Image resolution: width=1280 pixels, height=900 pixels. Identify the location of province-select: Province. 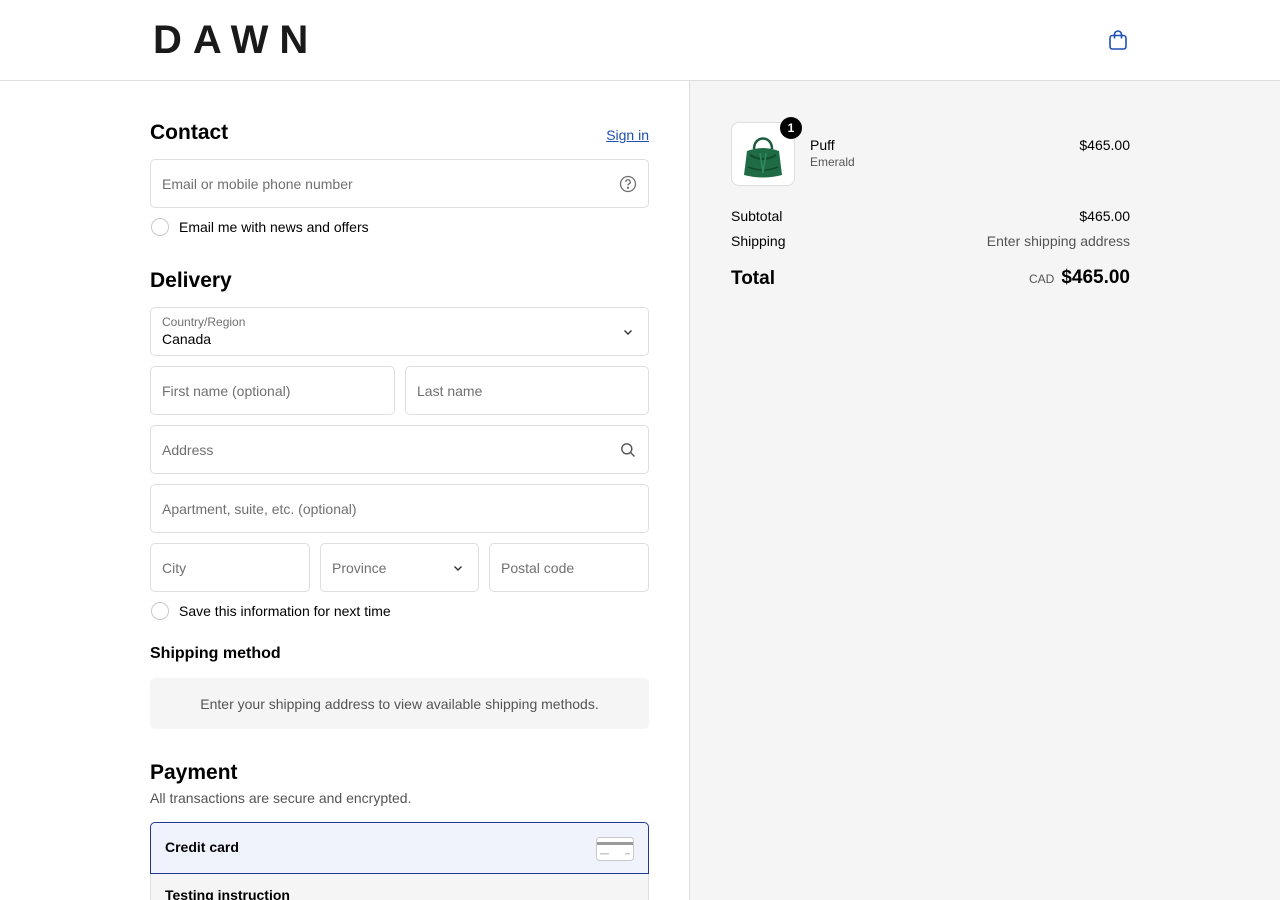
(399, 567).